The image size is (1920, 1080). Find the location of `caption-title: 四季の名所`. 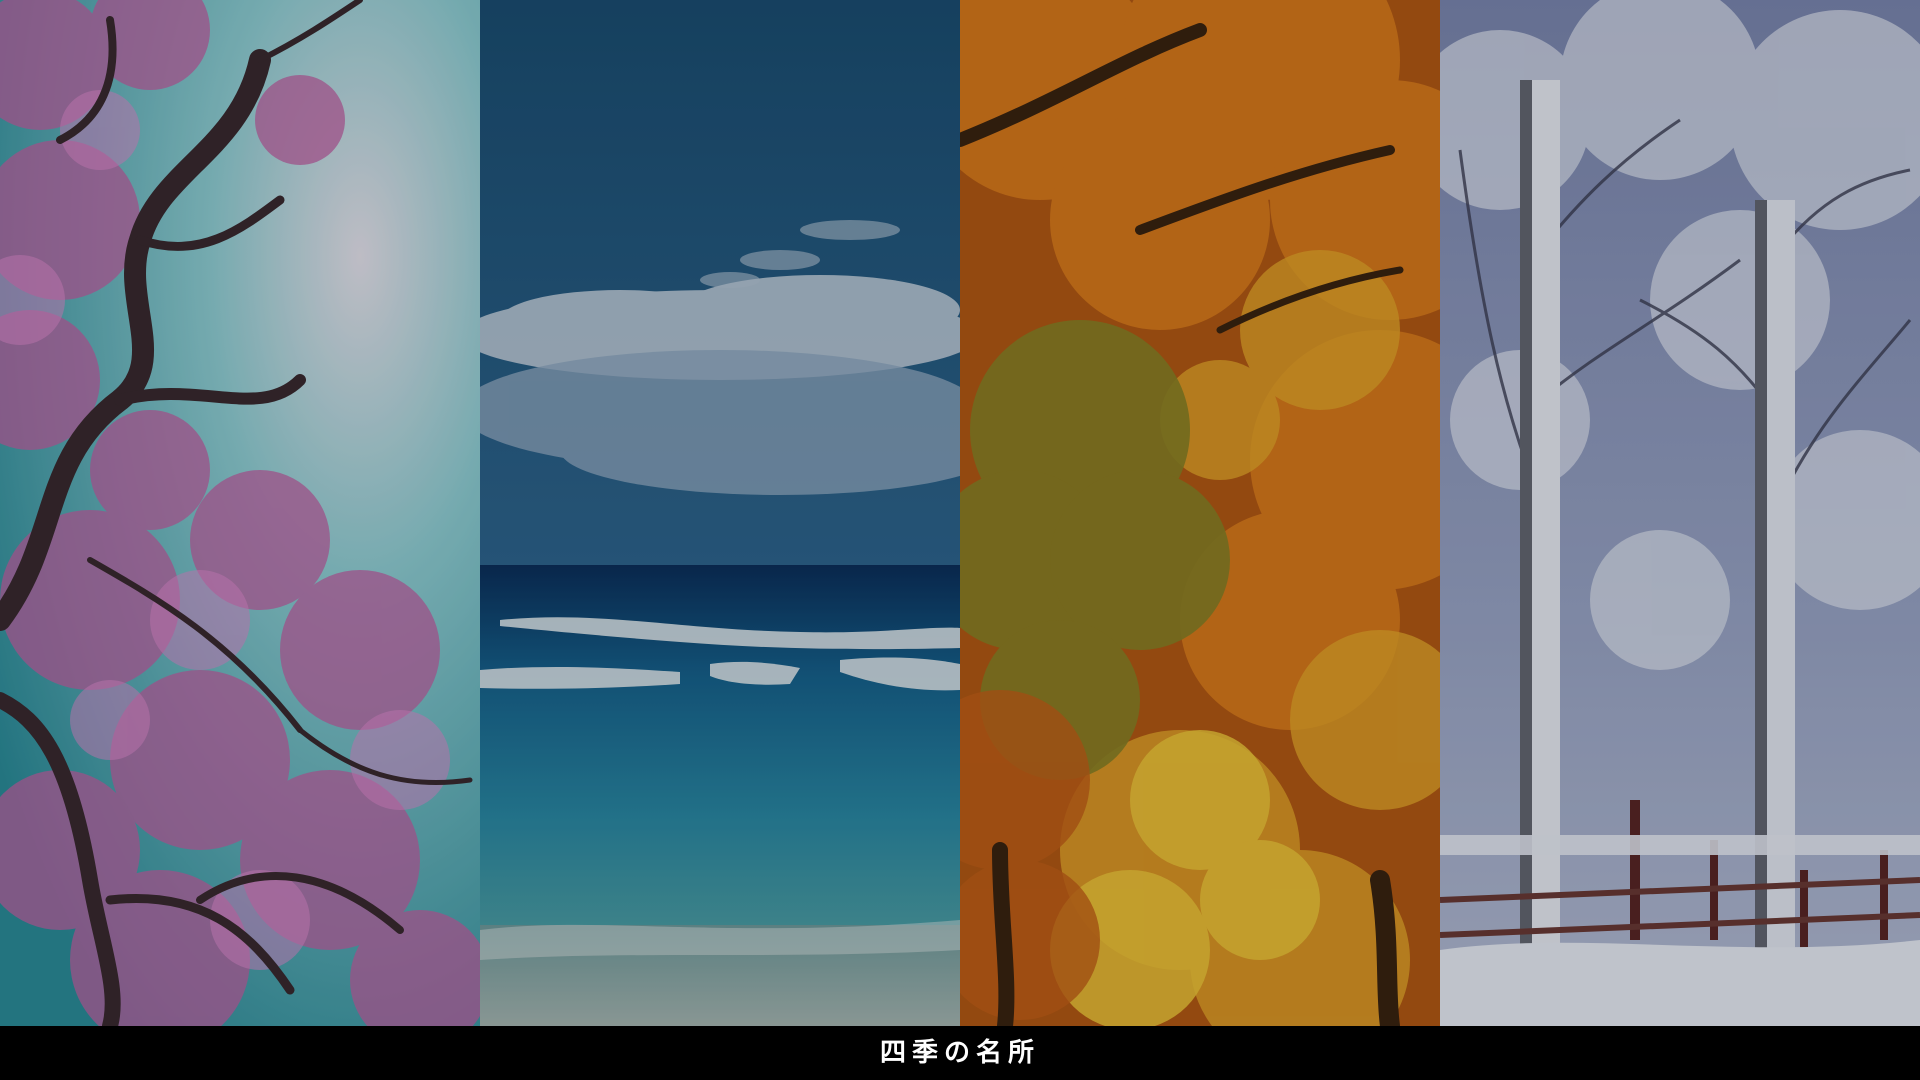

caption-title: 四季の名所 is located at coordinates (959, 1053).